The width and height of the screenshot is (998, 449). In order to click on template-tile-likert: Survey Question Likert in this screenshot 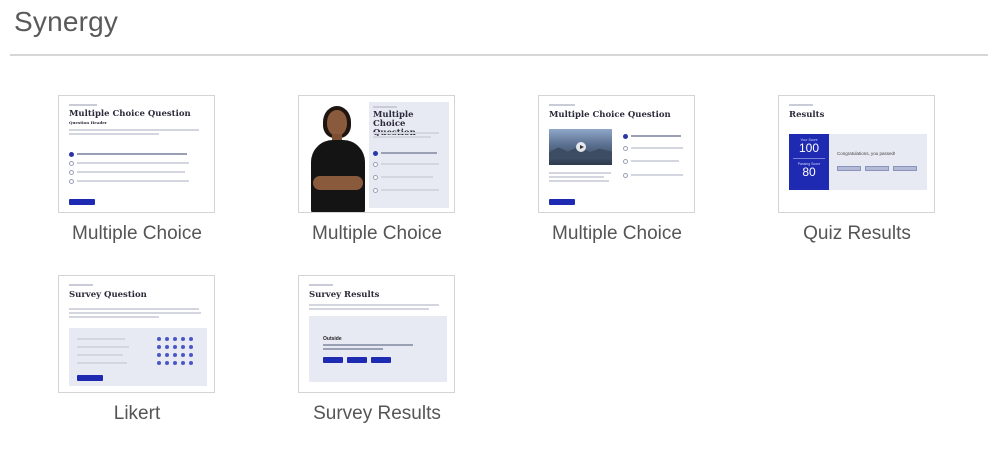, I will do `click(137, 350)`.